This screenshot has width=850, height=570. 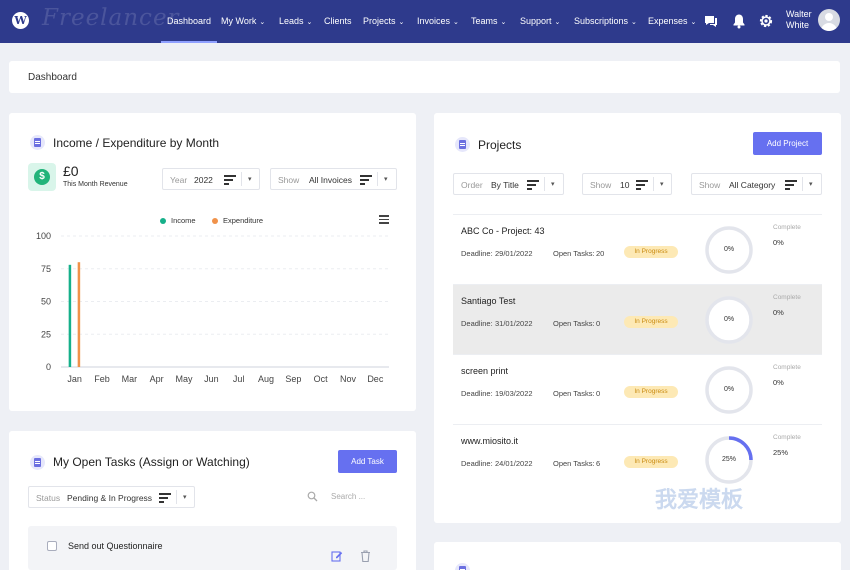 What do you see at coordinates (130, 379) in the screenshot?
I see `x-tick-label: Mar` at bounding box center [130, 379].